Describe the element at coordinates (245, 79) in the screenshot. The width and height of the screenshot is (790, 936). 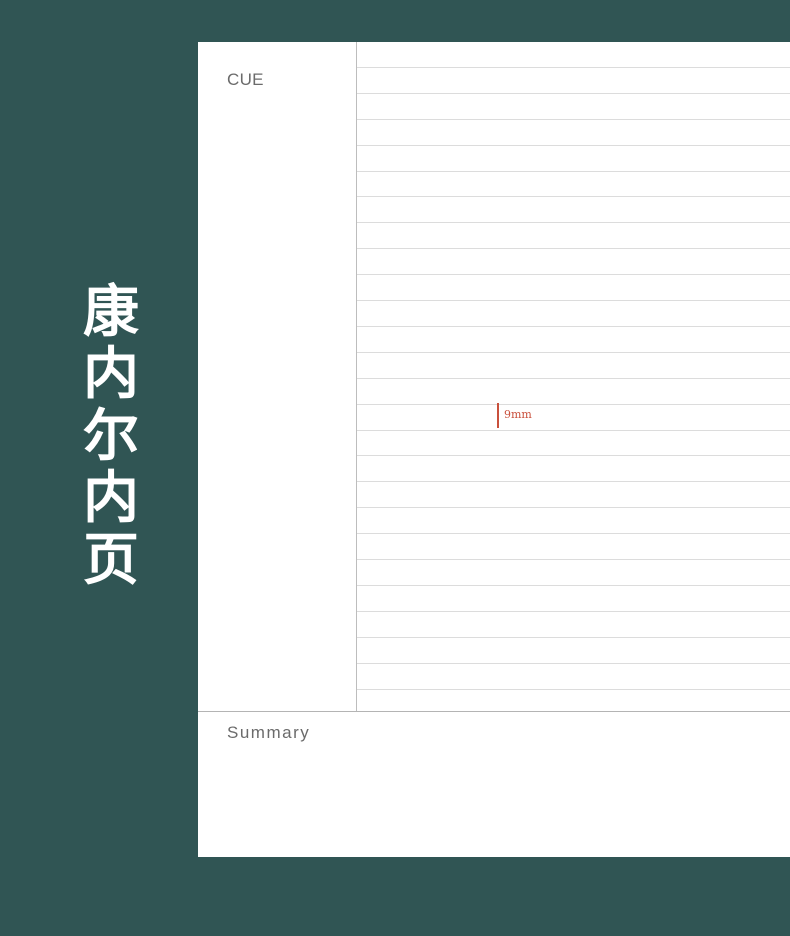
I see `cue-label: CUE` at that location.